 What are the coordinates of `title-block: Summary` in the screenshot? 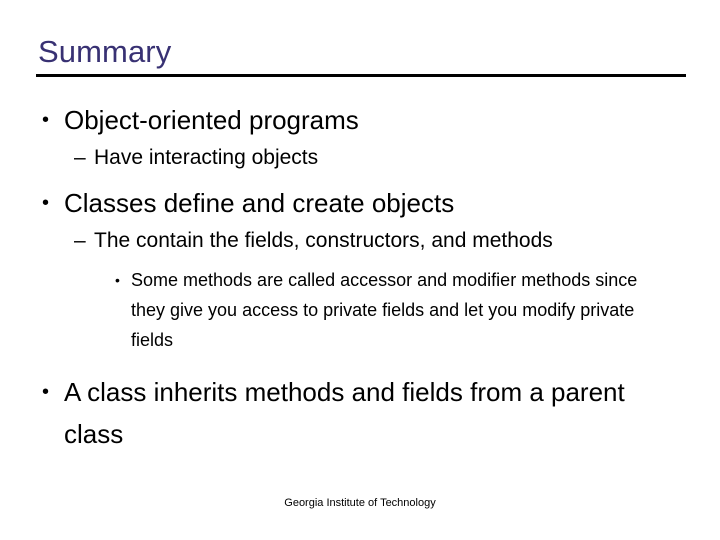 It's located at (361, 55).